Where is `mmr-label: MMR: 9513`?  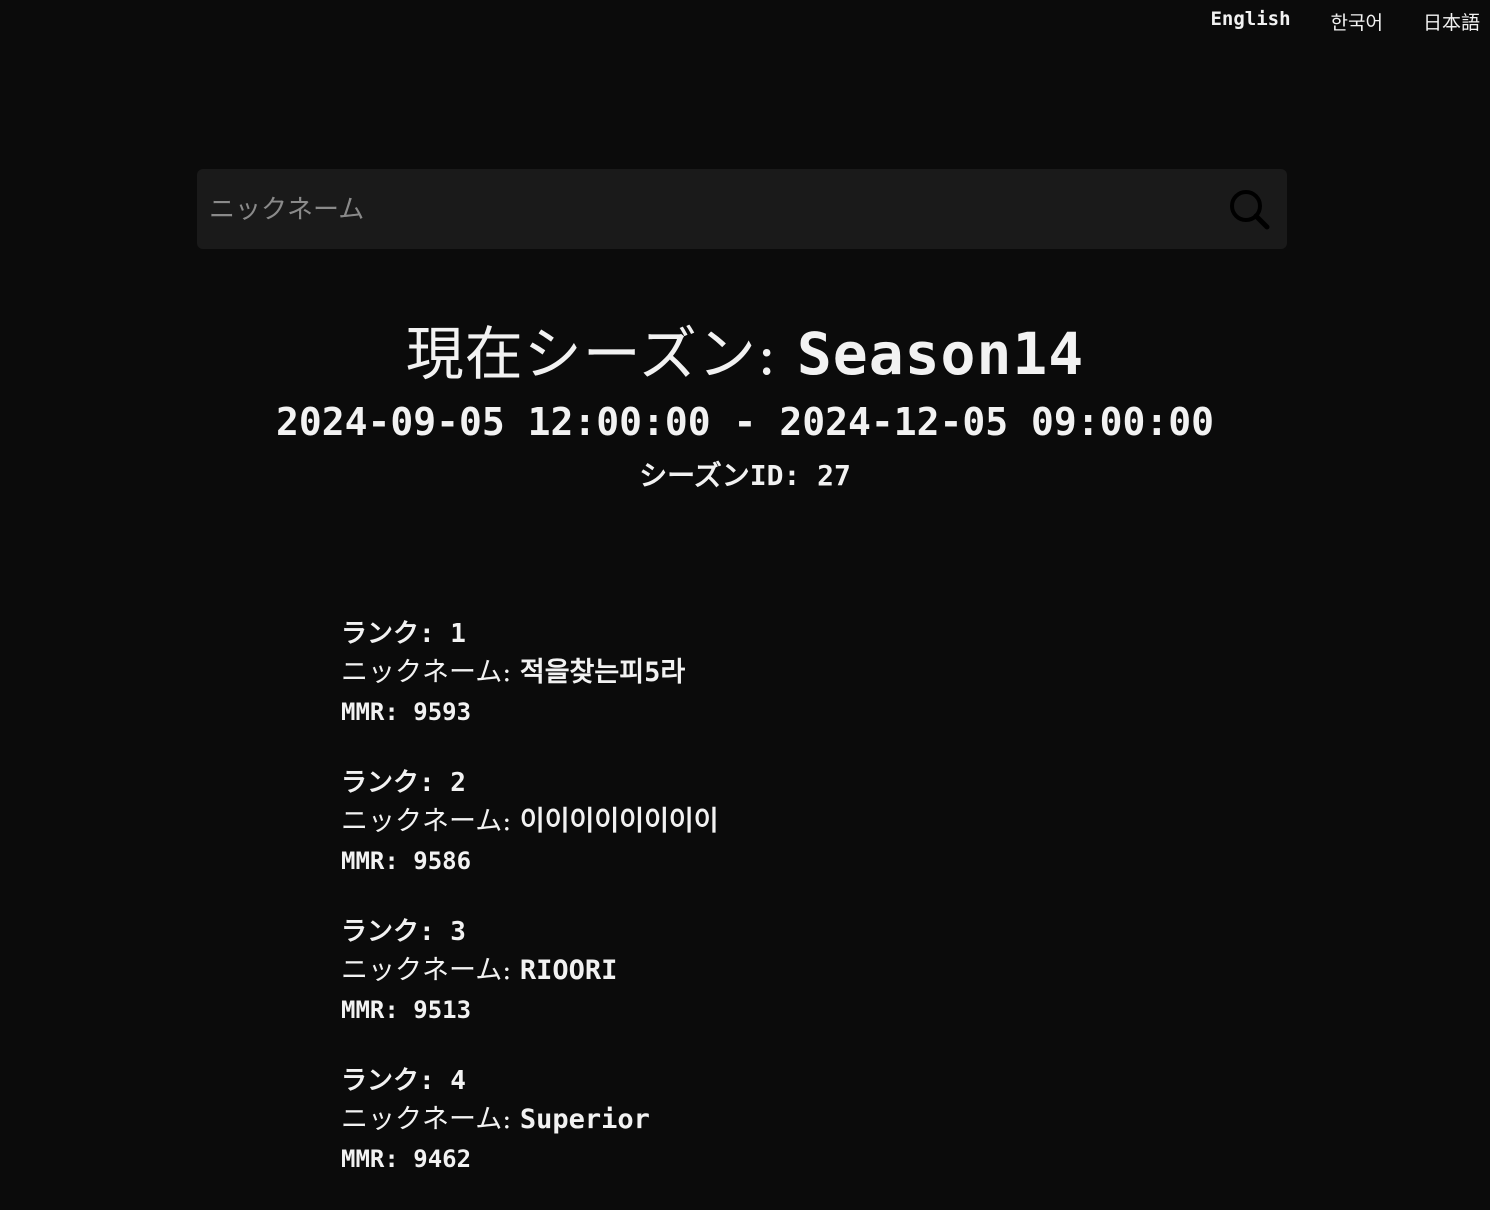 mmr-label: MMR: 9513 is located at coordinates (406, 1010).